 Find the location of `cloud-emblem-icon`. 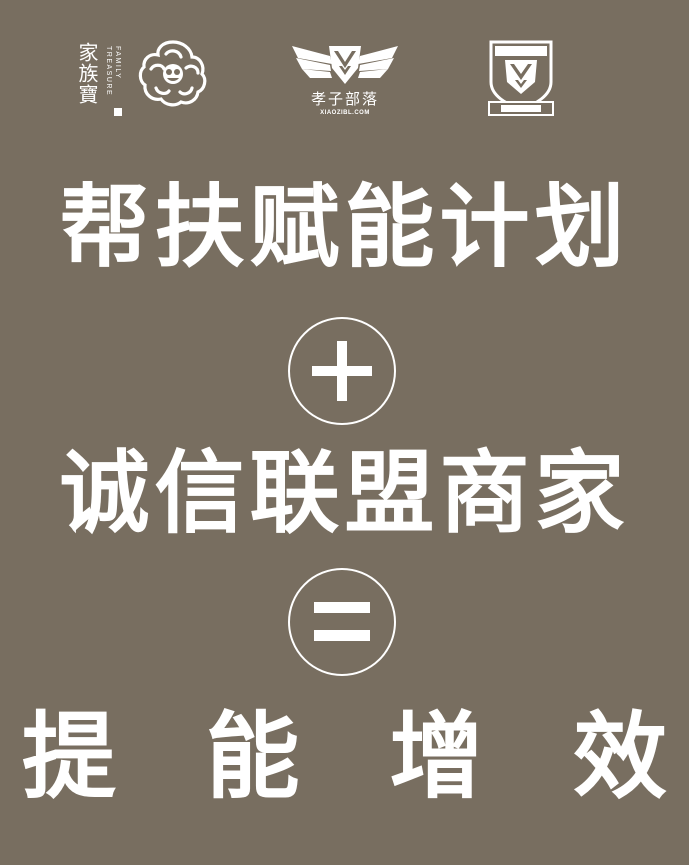

cloud-emblem-icon is located at coordinates (172, 73).